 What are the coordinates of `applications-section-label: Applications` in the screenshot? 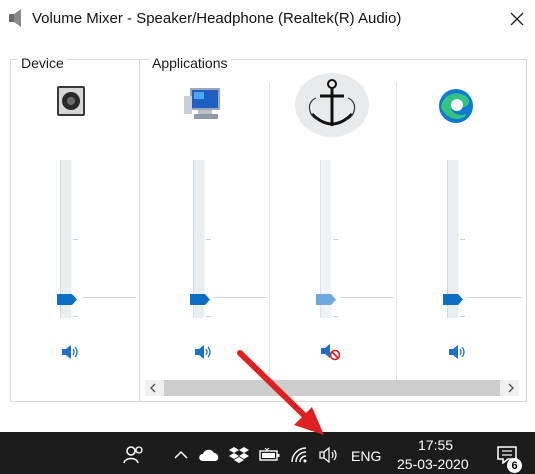 It's located at (190, 63).